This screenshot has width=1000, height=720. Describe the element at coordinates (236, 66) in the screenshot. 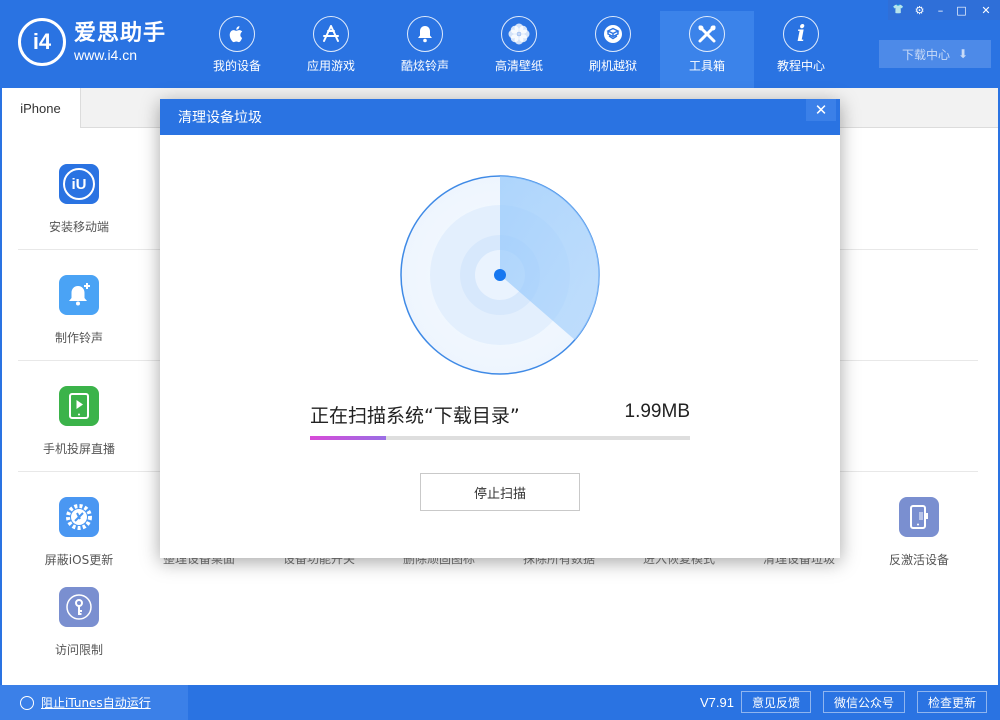

I see `nav-label: 我的设备` at that location.